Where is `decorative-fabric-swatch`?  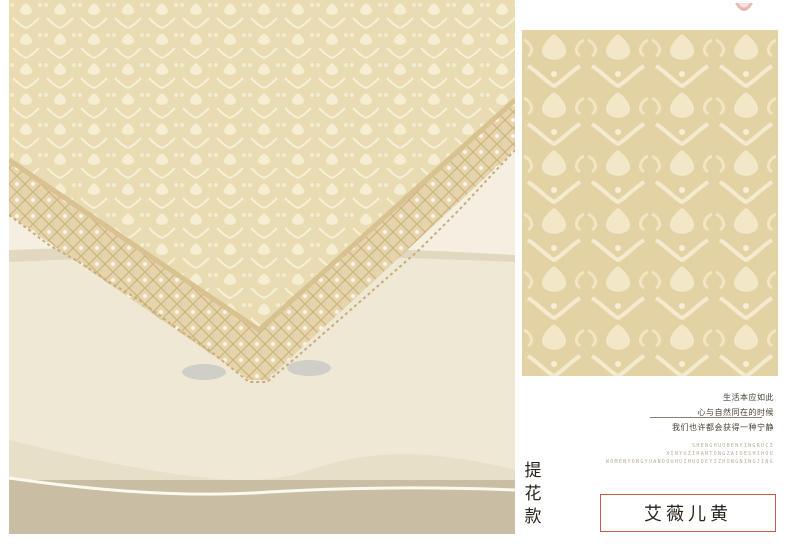
decorative-fabric-swatch is located at coordinates (744, 6).